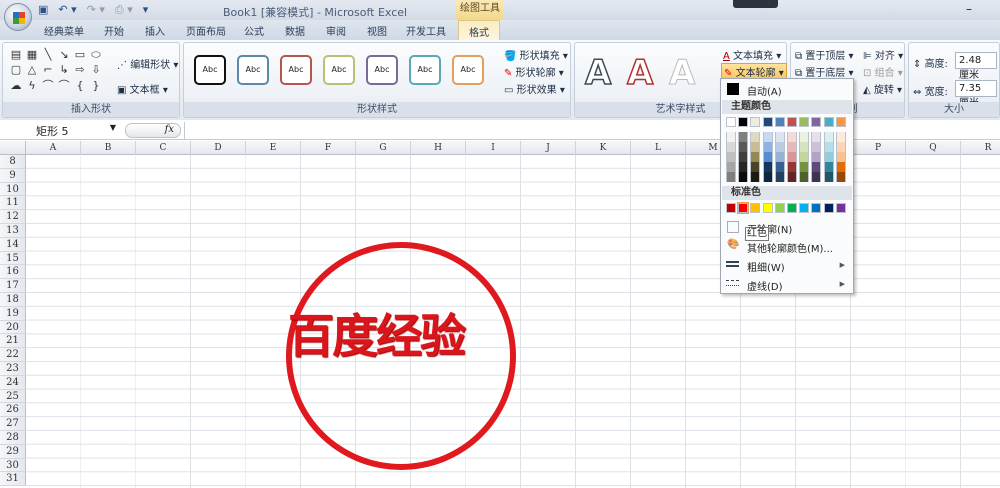  I want to click on row-header: 17, so click(13, 286).